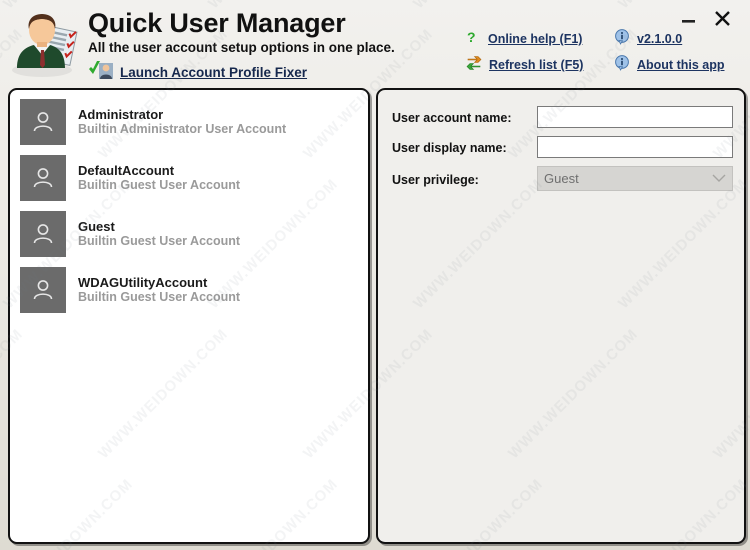 The height and width of the screenshot is (550, 750). I want to click on question-mark-icon: ?, so click(473, 39).